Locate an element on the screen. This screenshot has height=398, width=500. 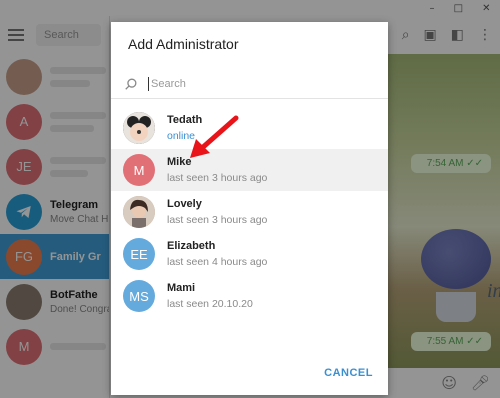
search-icon is located at coordinates (131, 84).